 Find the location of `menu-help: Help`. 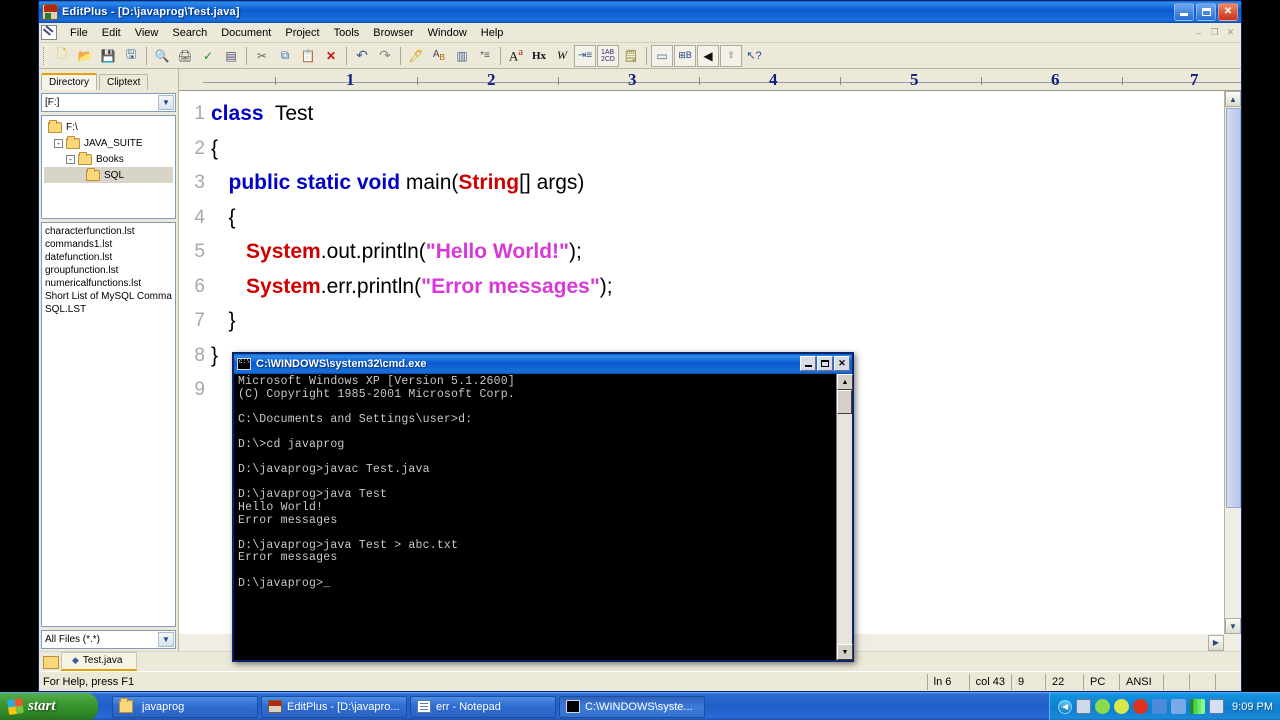

menu-help: Help is located at coordinates (492, 33).